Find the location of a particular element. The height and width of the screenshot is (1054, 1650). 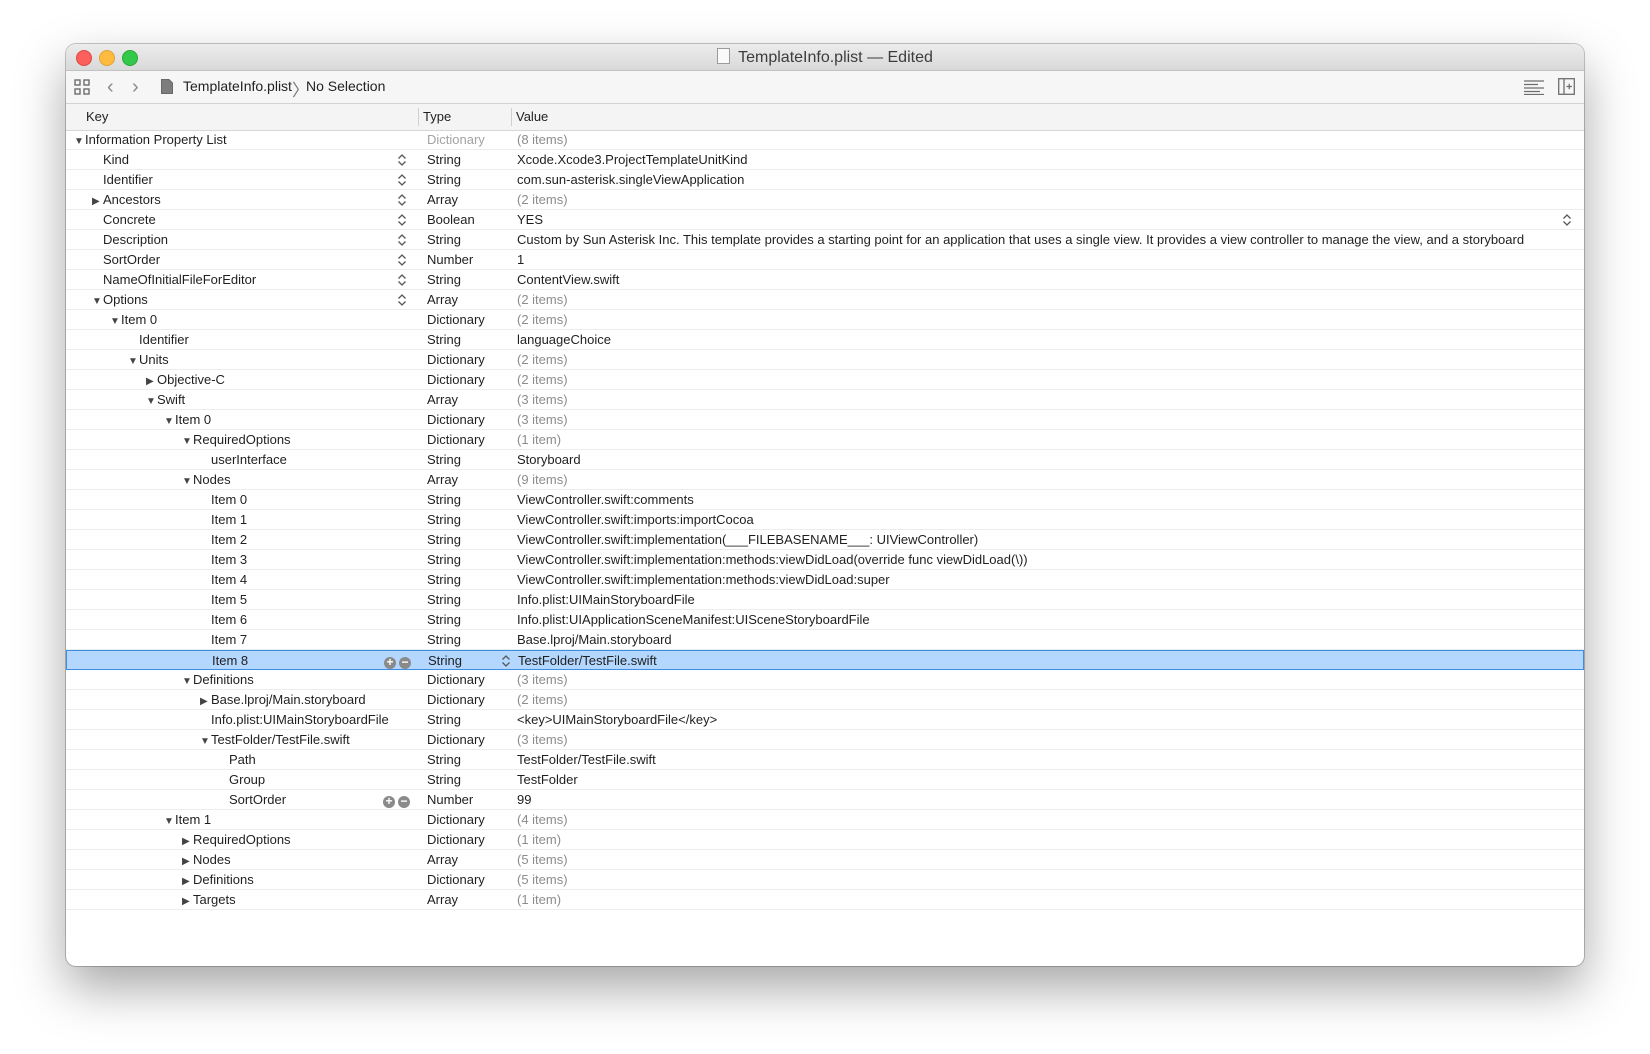

plist-row: ▼Definitions Dictionary (3 items) is located at coordinates (825, 680).